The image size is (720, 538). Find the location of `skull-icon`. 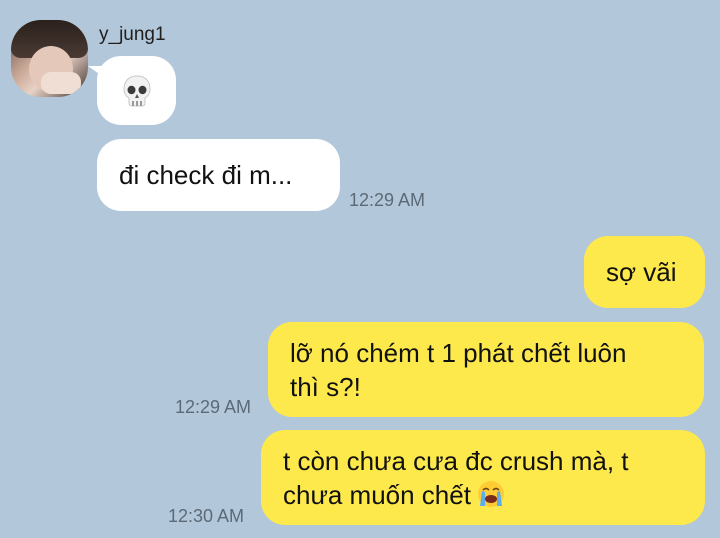

skull-icon is located at coordinates (136, 90).